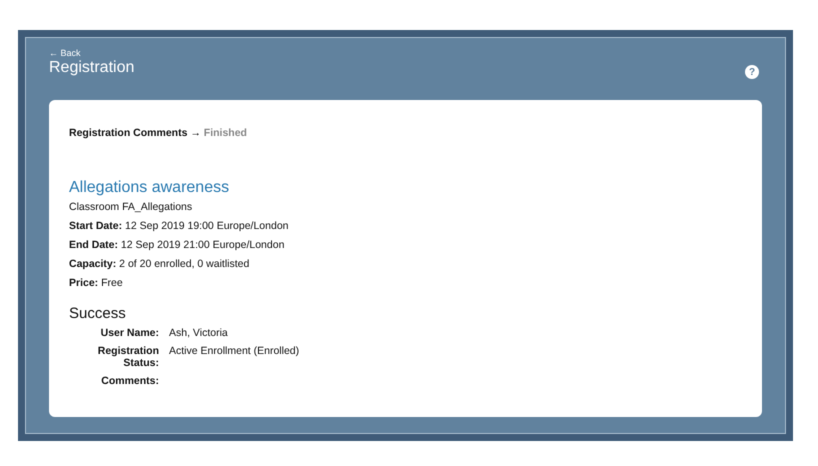 The image size is (818, 466). What do you see at coordinates (129, 332) in the screenshot?
I see `field-label: User Name:` at bounding box center [129, 332].